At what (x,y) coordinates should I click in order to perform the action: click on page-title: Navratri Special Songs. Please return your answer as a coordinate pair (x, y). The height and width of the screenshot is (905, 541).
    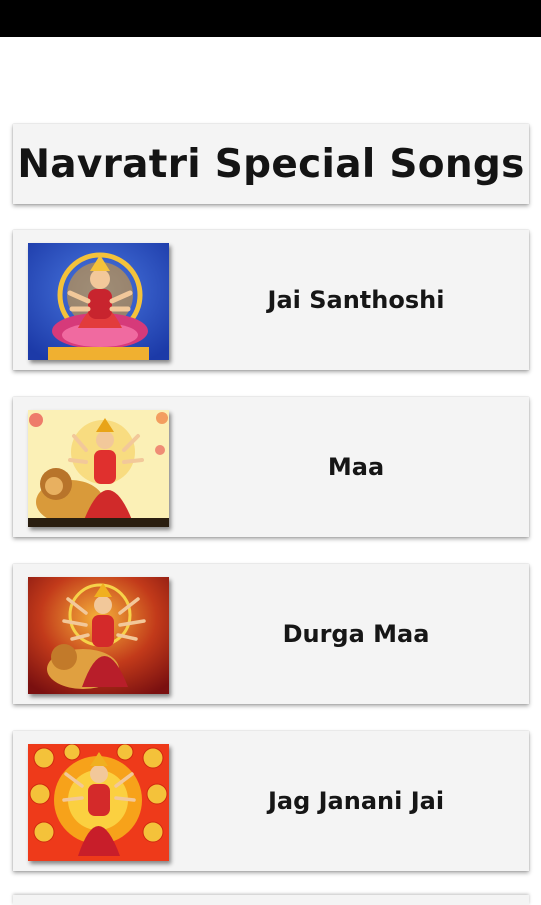
    Looking at the image, I should click on (271, 164).